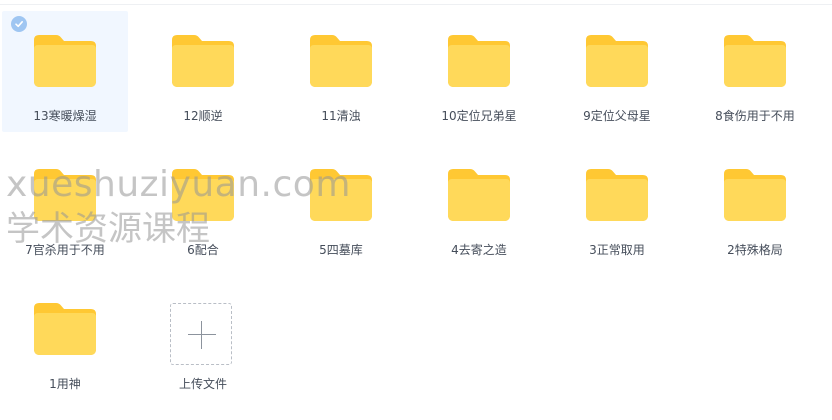 Image resolution: width=832 pixels, height=420 pixels. I want to click on folder-item: 2特殊格局, so click(755, 205).